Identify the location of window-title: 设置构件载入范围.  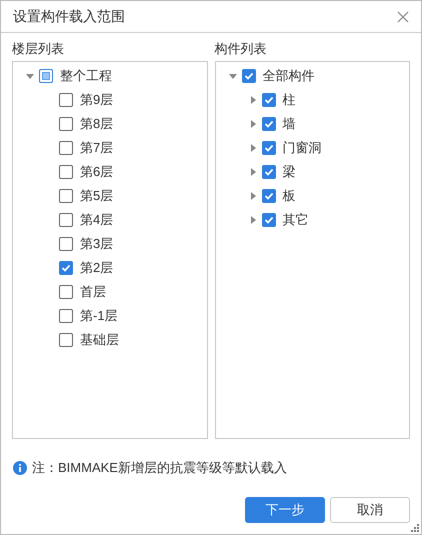
(69, 17).